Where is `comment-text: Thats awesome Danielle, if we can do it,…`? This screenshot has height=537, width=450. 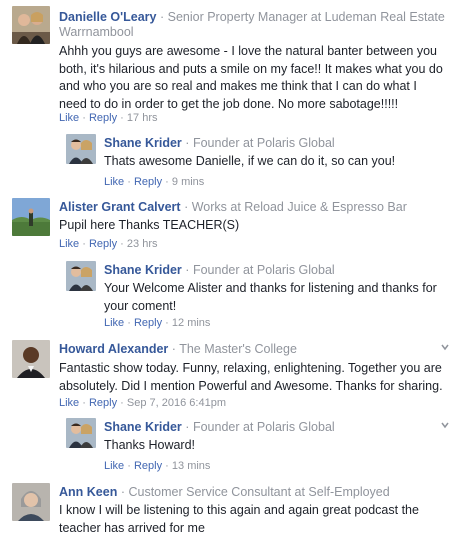
comment-text: Thats awesome Danielle, if we can do it,… is located at coordinates (250, 161).